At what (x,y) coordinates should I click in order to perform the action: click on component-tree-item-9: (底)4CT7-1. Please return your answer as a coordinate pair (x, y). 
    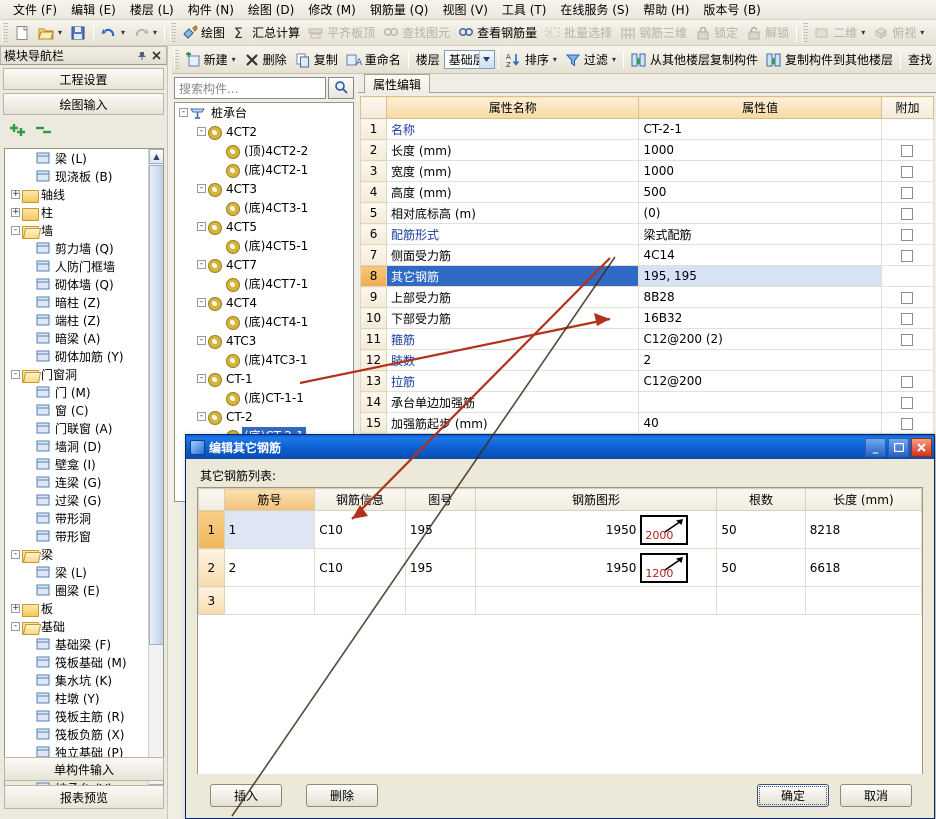
    Looking at the image, I should click on (264, 283).